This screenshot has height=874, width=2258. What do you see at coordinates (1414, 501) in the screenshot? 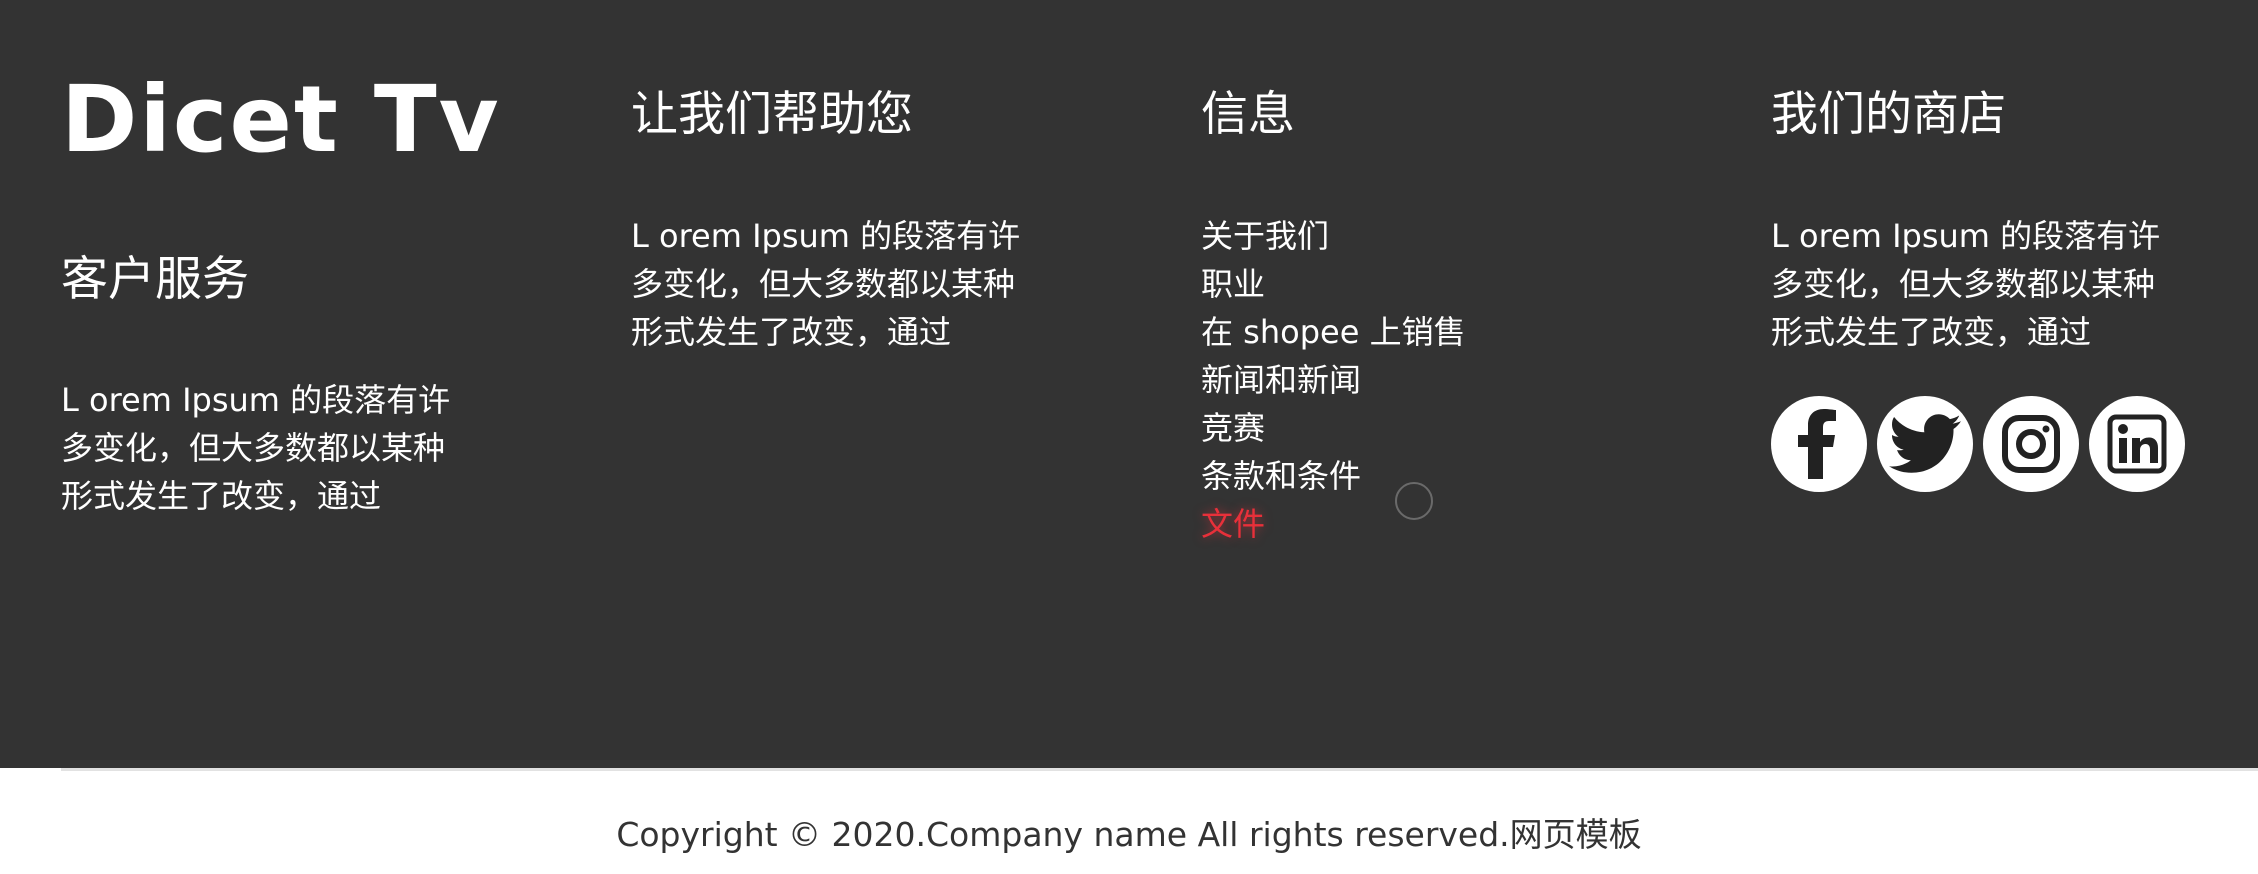
I see `cursor-indicator` at bounding box center [1414, 501].